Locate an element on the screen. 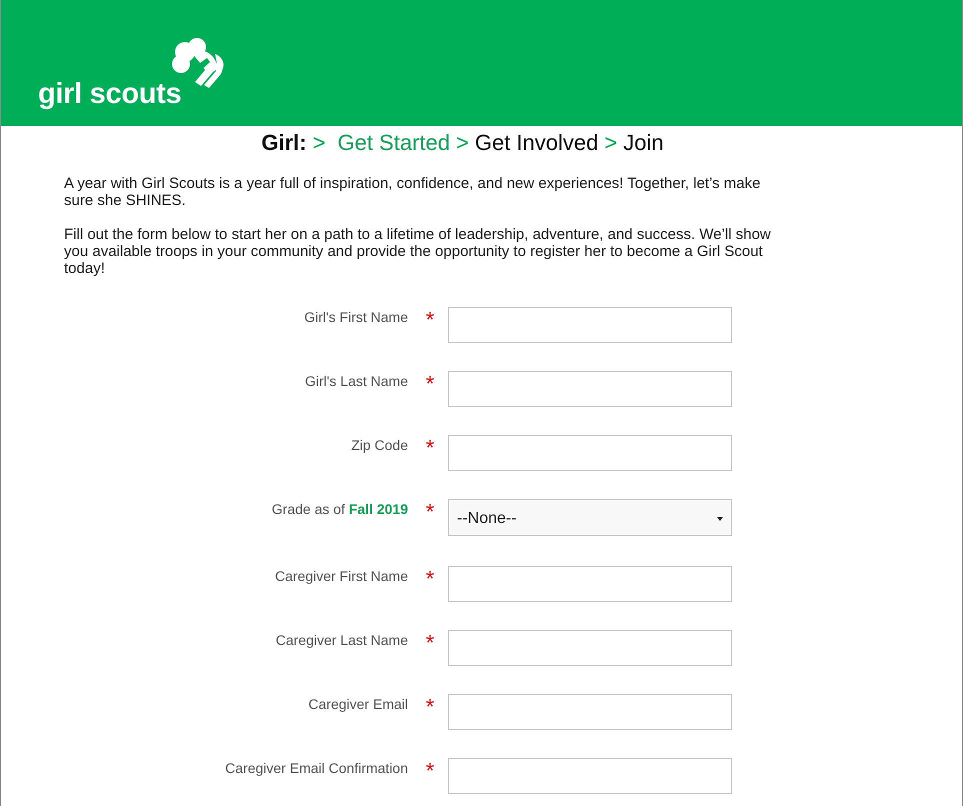  logo-text: girl scouts is located at coordinates (110, 94).